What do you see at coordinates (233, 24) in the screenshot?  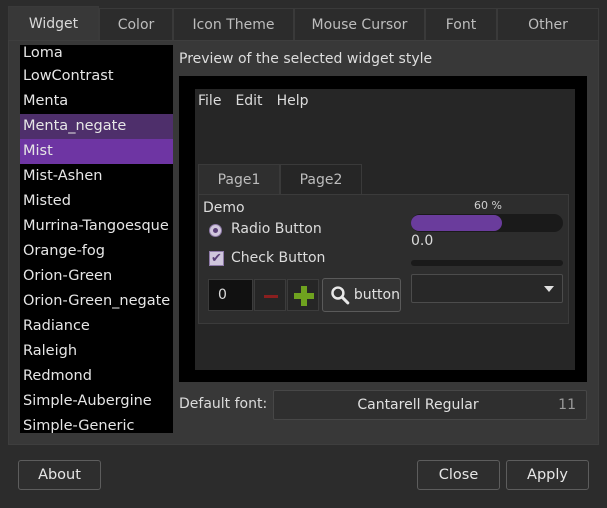 I see `tab-icon-theme: Icon Theme` at bounding box center [233, 24].